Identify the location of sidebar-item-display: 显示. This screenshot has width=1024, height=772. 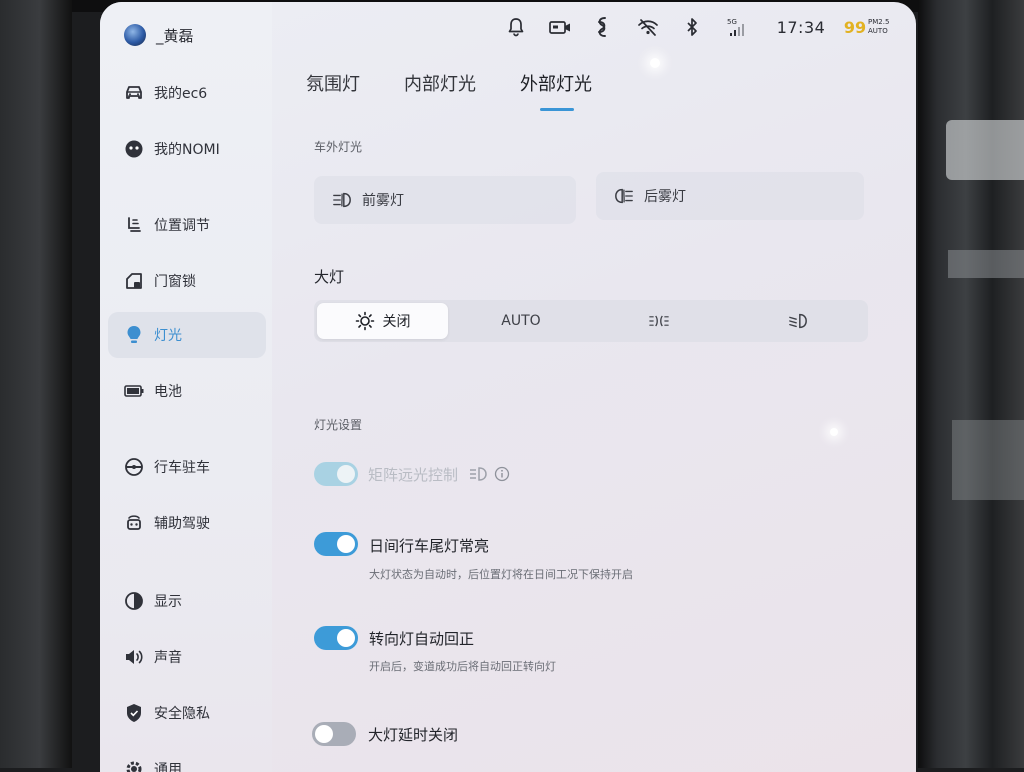
(187, 601).